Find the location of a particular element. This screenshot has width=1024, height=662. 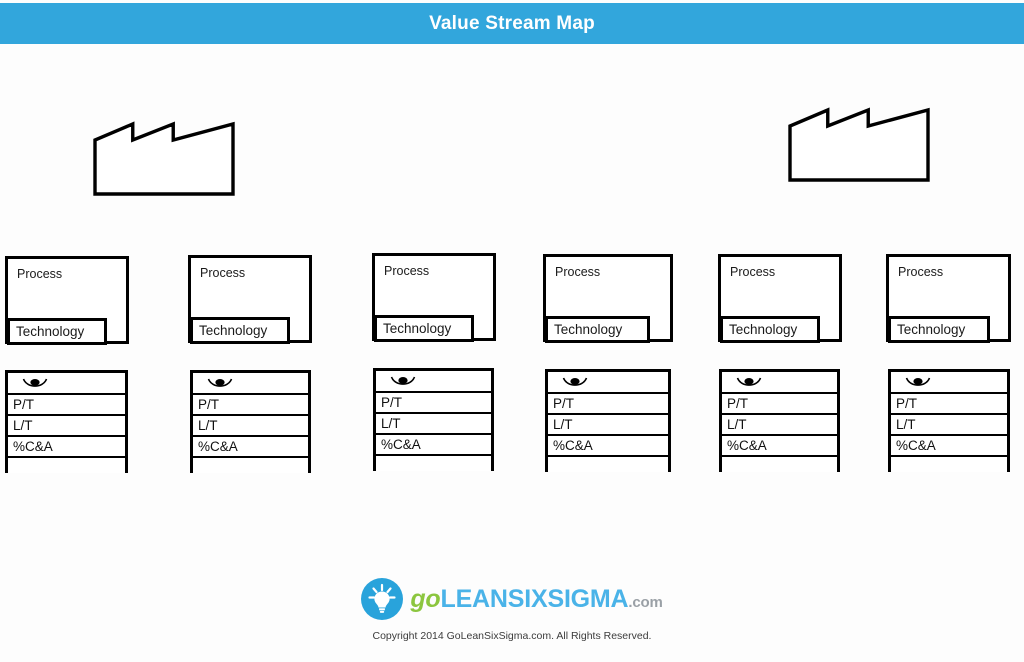

brand-logo: goLEANSIXSIGMA.com is located at coordinates (512, 599).